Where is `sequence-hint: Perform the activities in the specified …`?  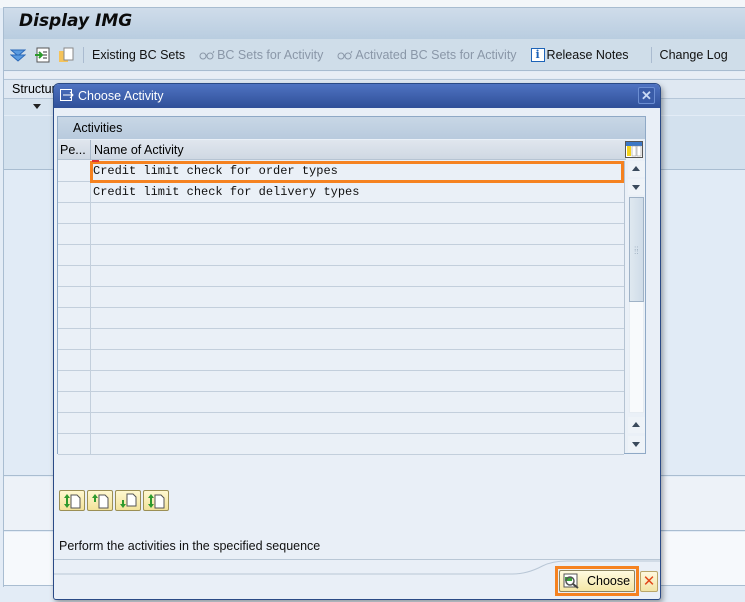 sequence-hint: Perform the activities in the specified … is located at coordinates (190, 546).